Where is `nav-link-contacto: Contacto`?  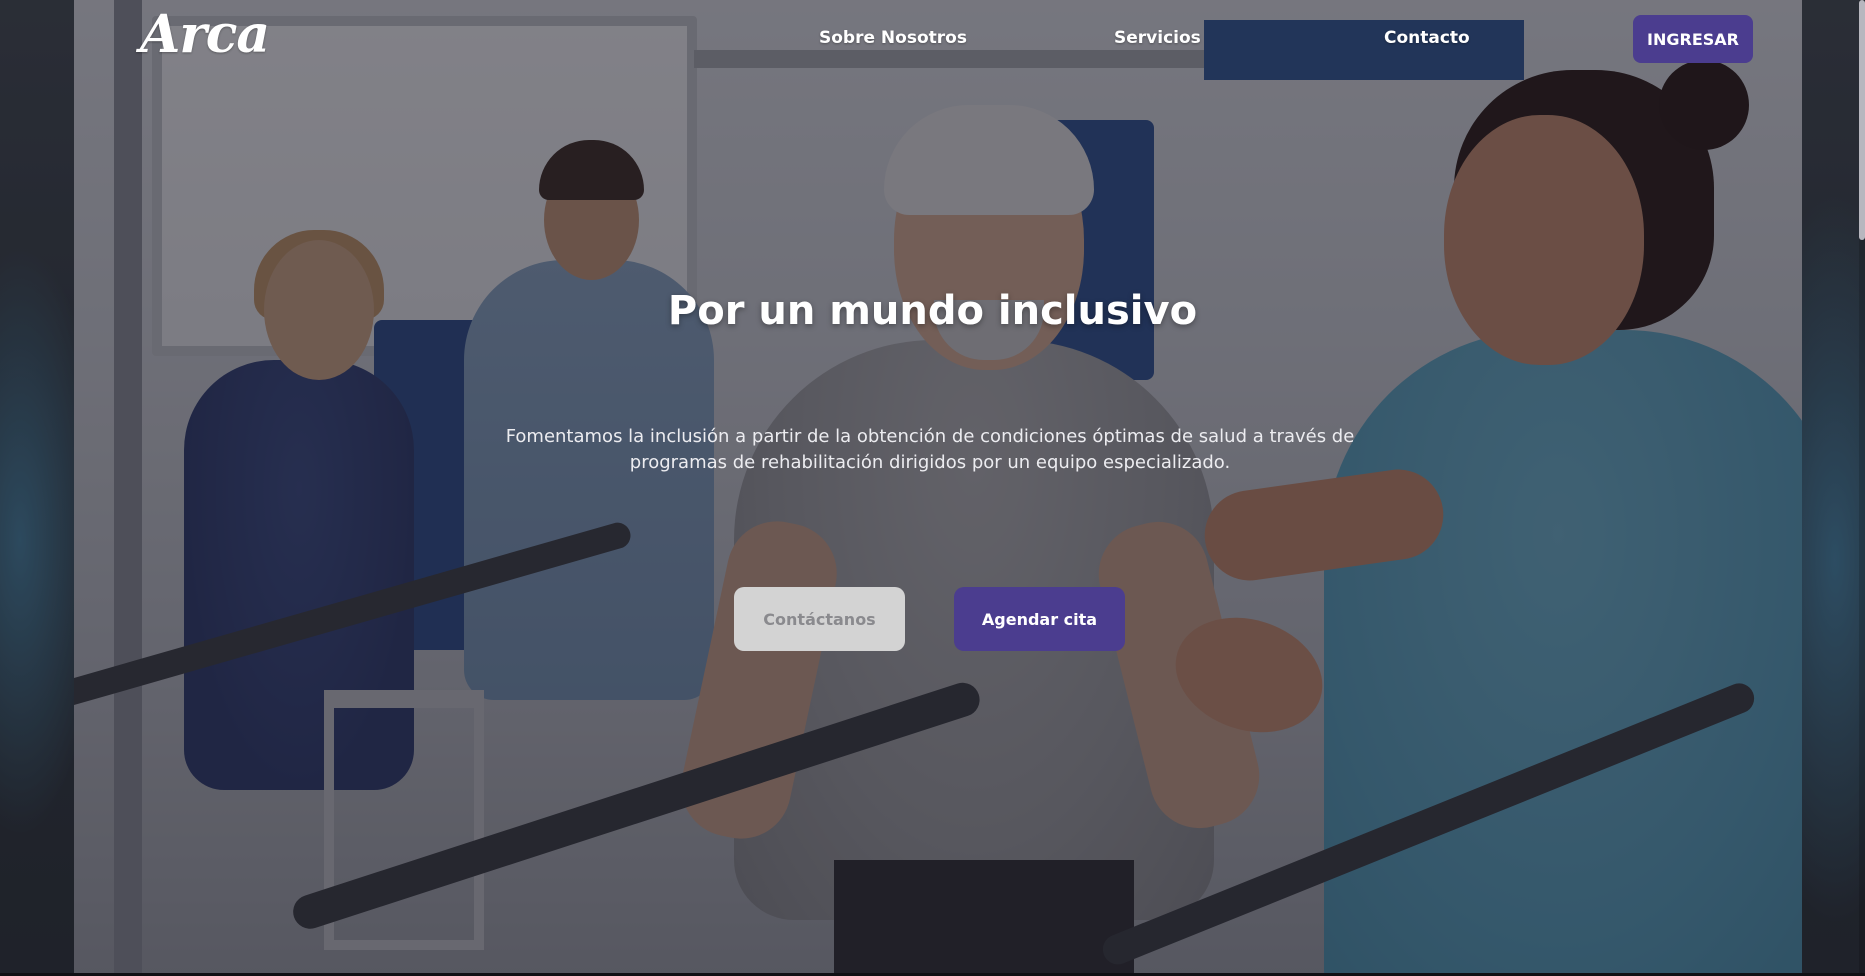
nav-link-contacto: Contacto is located at coordinates (1427, 38).